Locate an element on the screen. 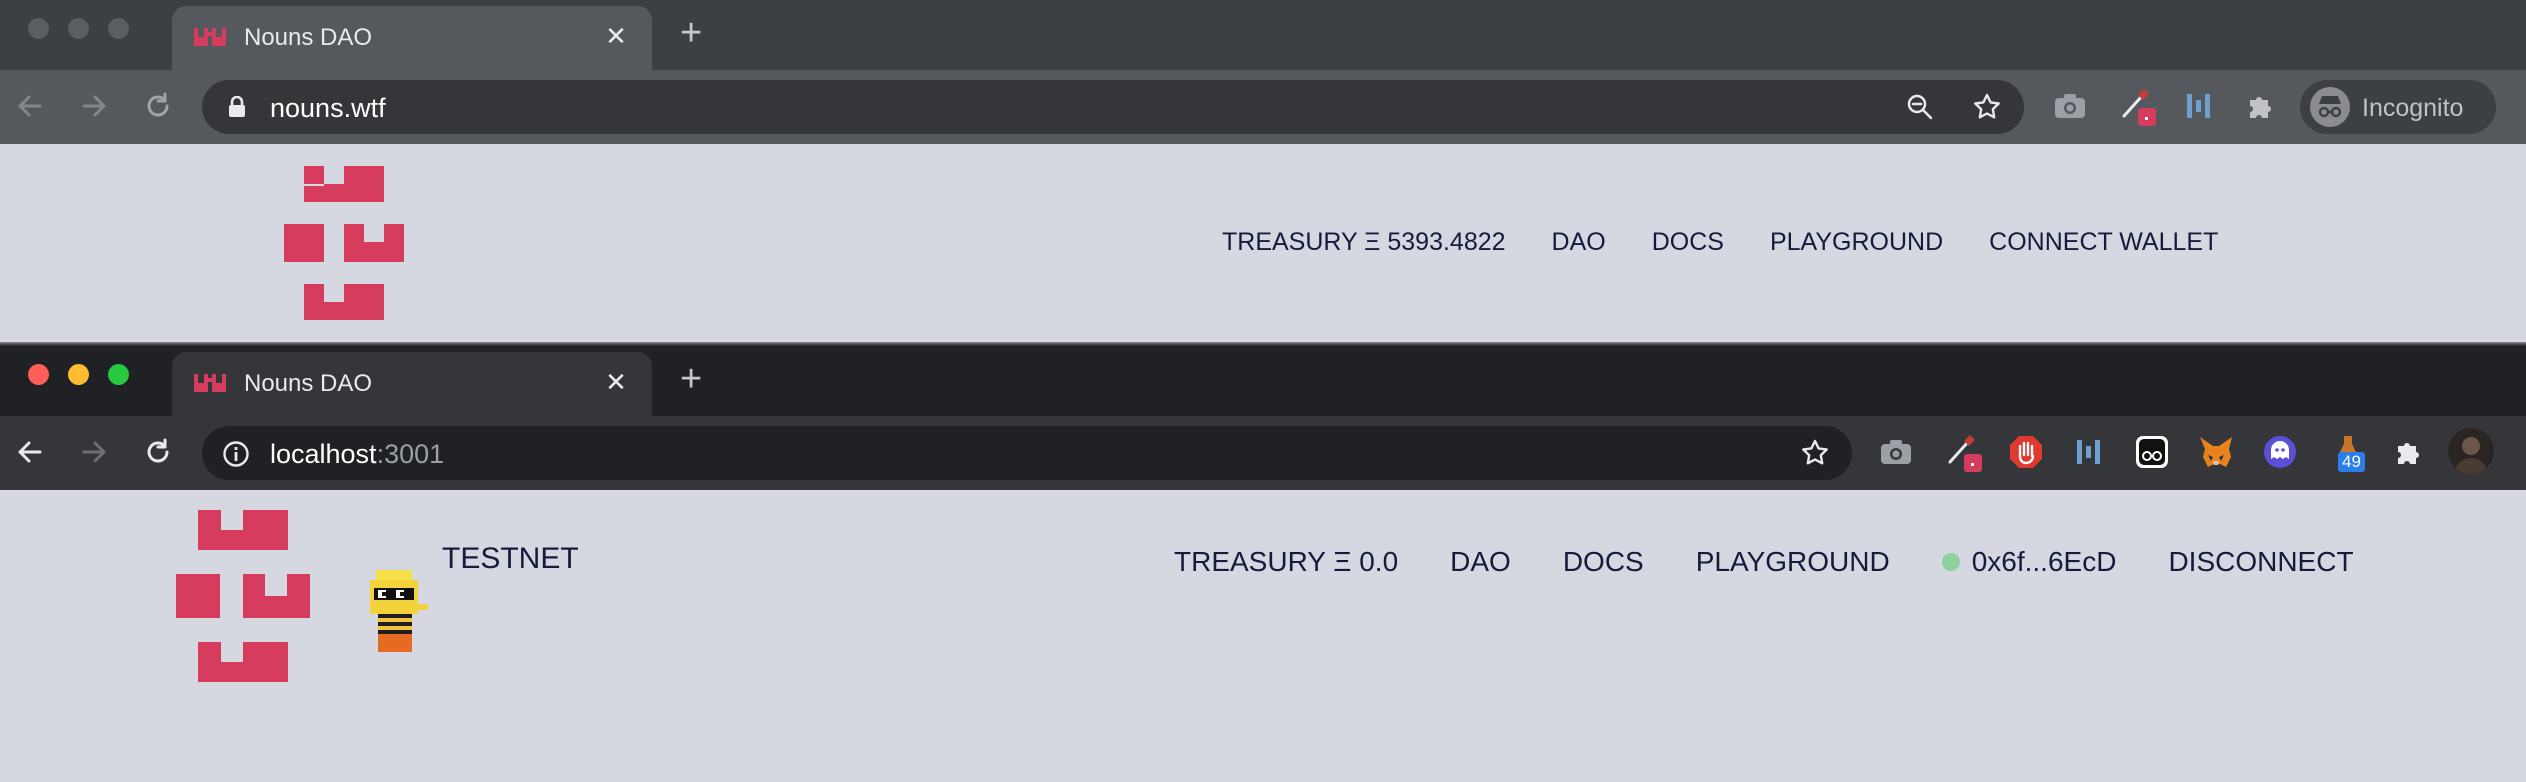  connected-status-dot is located at coordinates (1950, 562).